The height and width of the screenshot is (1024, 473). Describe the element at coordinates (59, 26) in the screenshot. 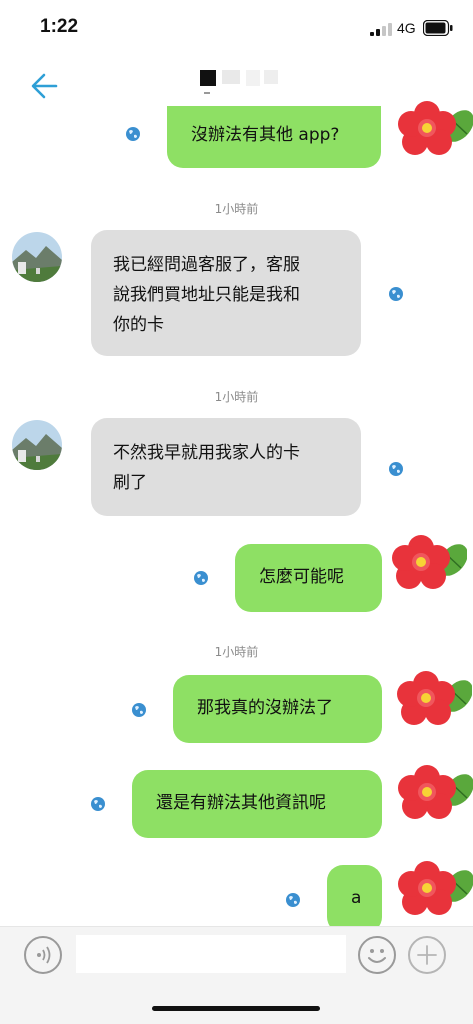

I see `status-time: 1:22` at that location.